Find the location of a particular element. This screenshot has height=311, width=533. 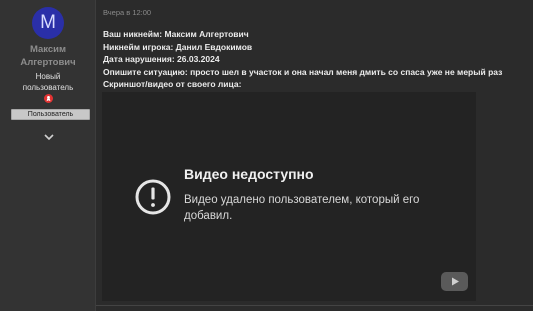

post-line-media: Скриншот/видео от своего лица: is located at coordinates (172, 84).